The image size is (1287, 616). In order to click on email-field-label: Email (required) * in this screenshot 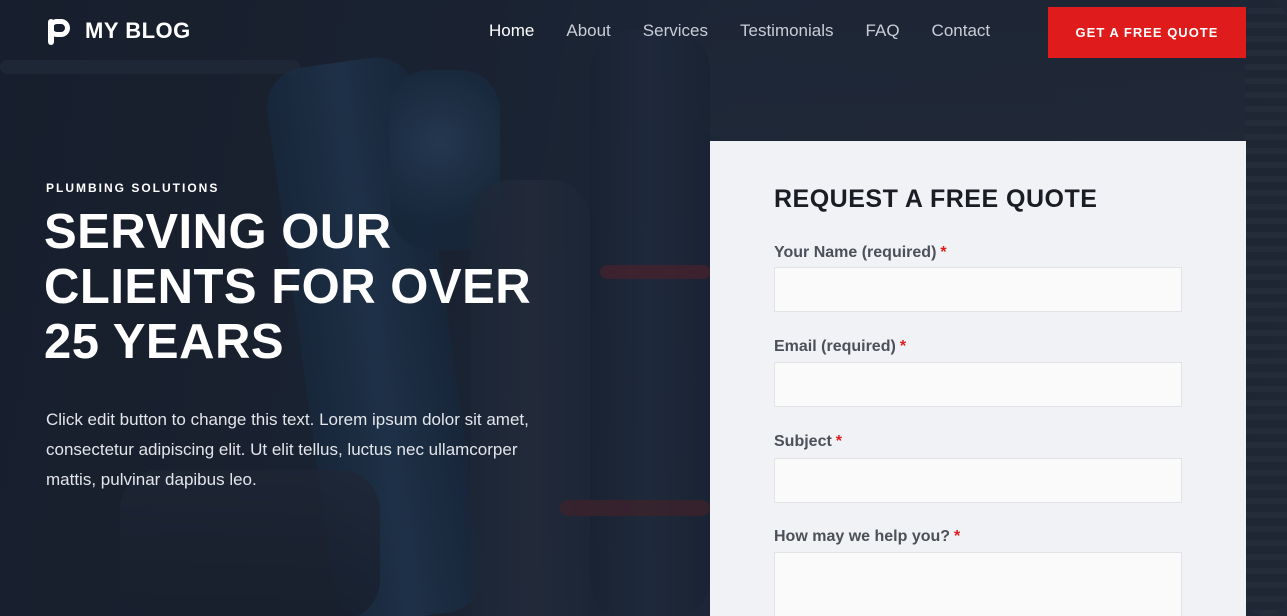, I will do `click(840, 347)`.